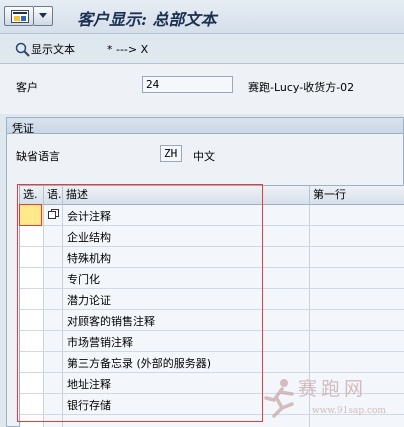  I want to click on table-row: 市场营销注释, so click(212, 341).